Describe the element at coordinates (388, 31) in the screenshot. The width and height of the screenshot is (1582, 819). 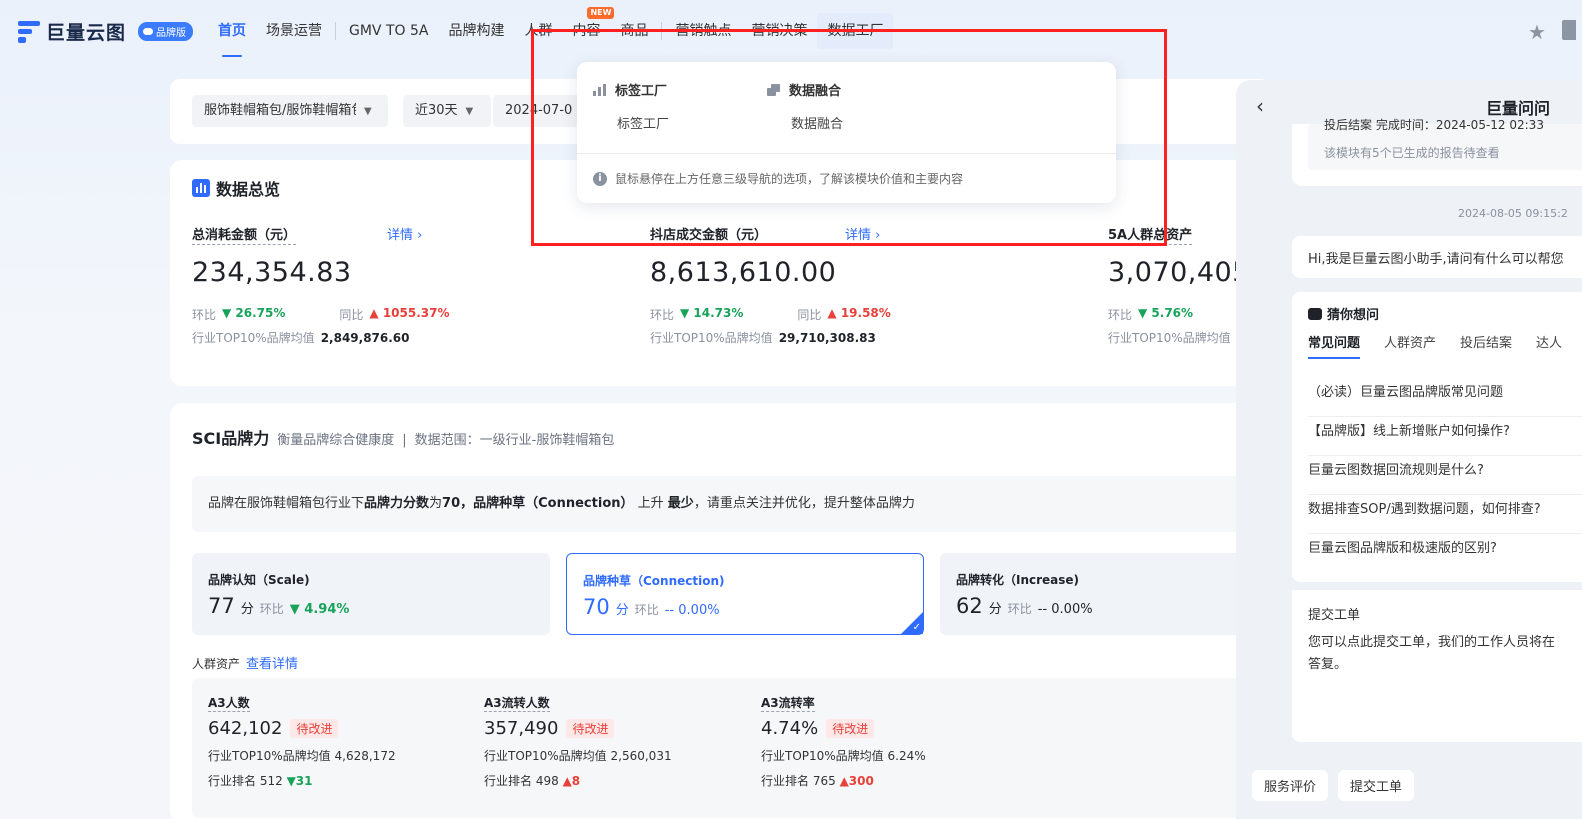
I see `nav-item-gmv: GMV TO 5A` at that location.